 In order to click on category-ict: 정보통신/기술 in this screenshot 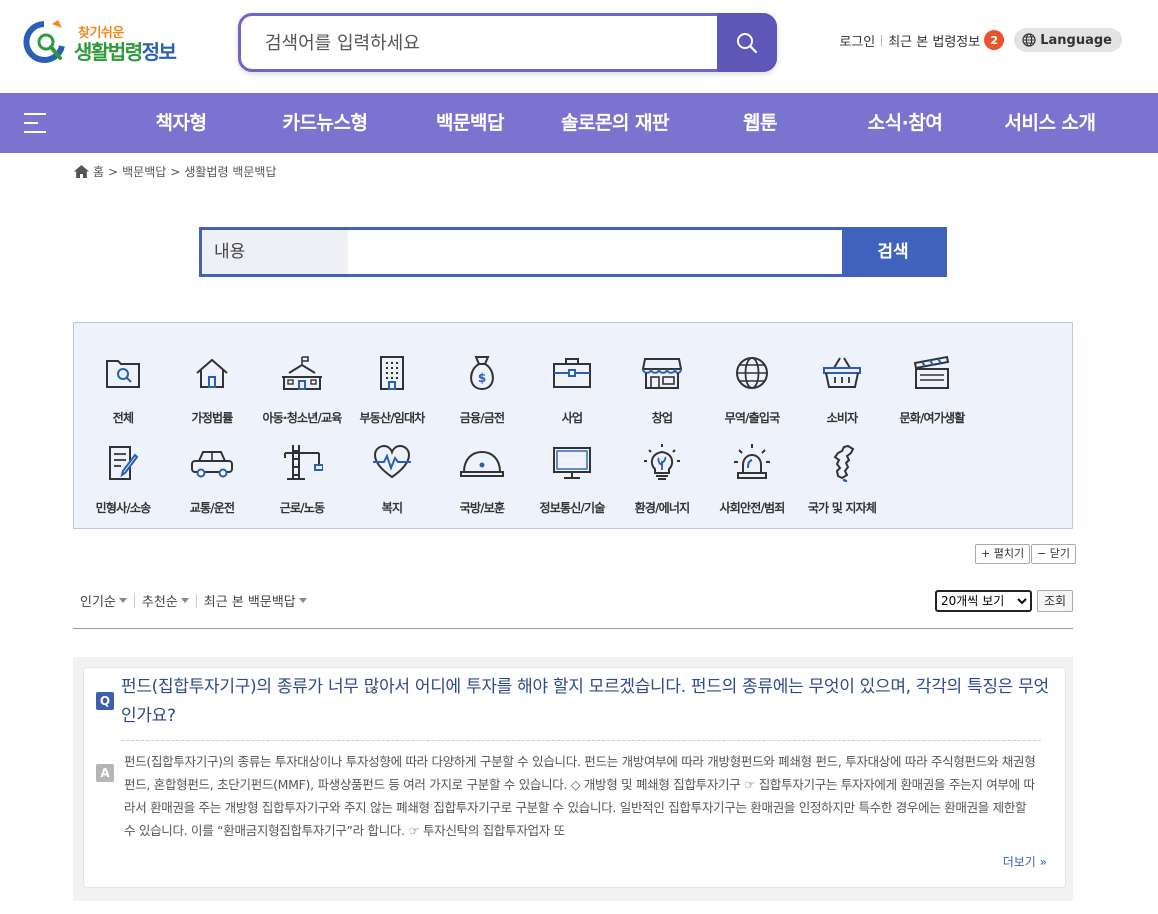, I will do `click(572, 483)`.